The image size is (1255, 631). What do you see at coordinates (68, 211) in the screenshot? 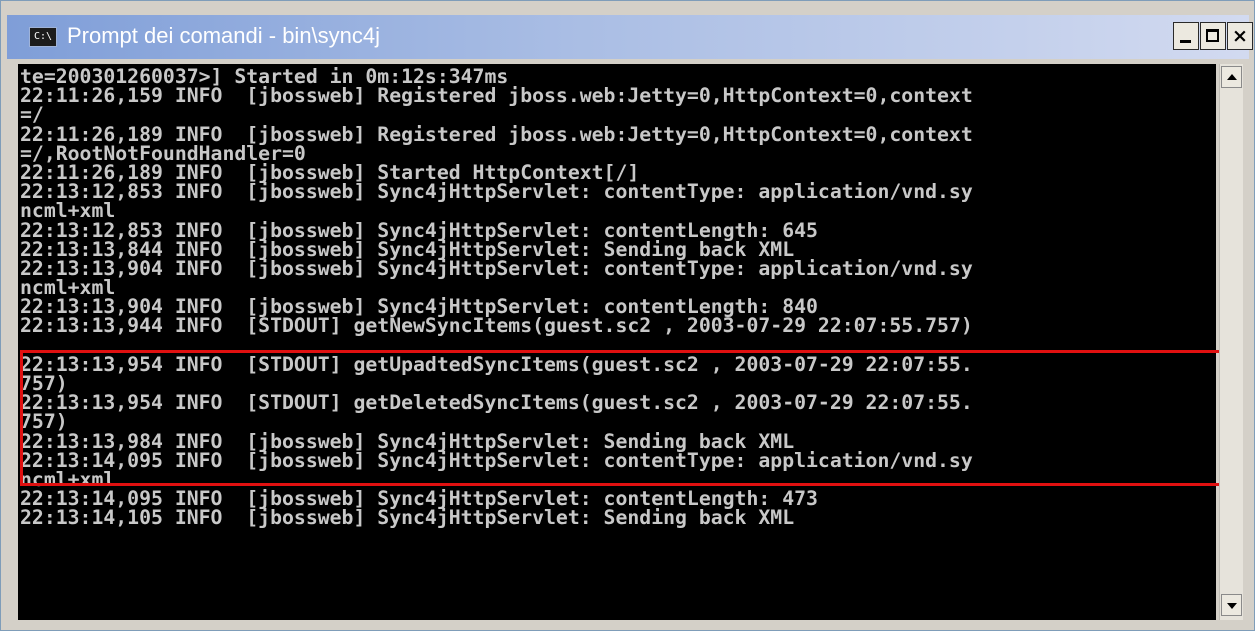
I see `console-line: ncml+xml` at bounding box center [68, 211].